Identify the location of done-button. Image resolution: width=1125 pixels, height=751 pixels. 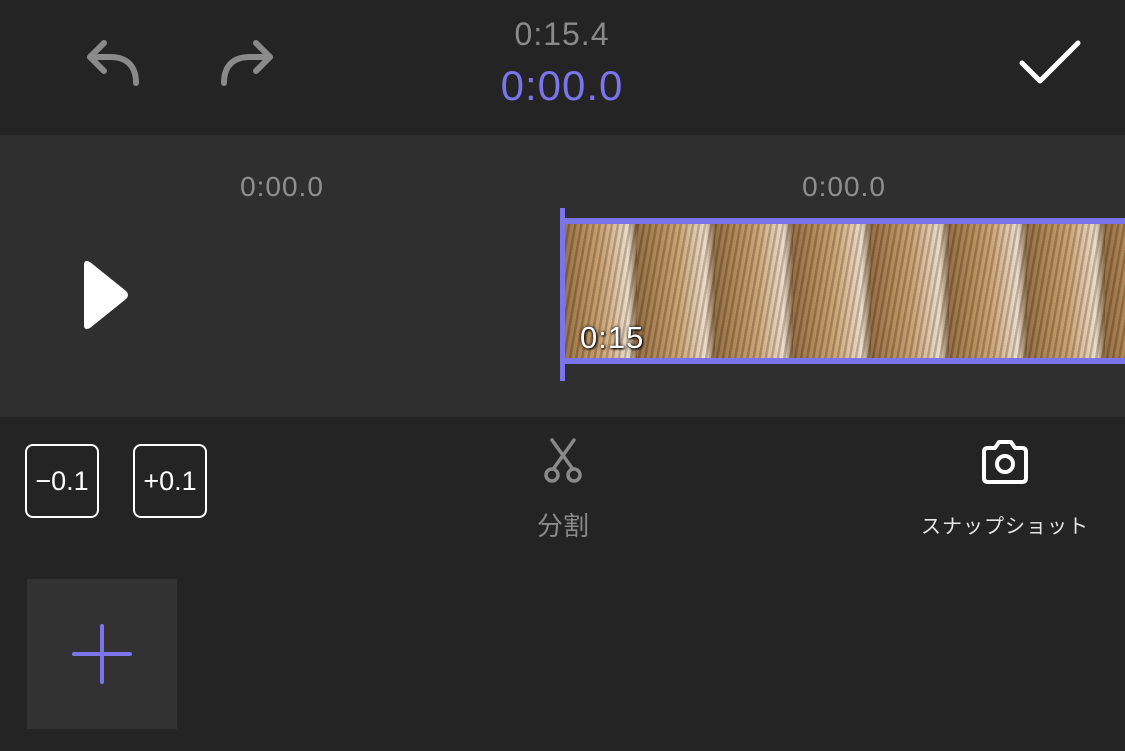
(1050, 63).